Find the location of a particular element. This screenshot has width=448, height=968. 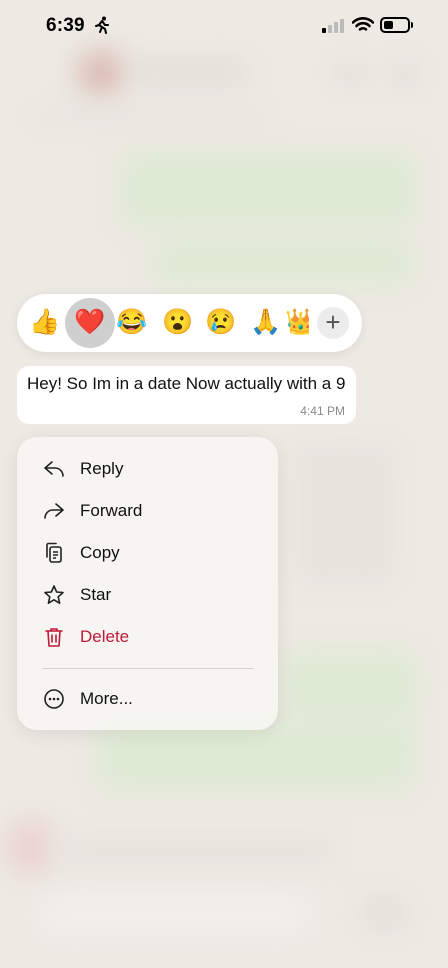

menu-item-forward: Forward is located at coordinates (147, 511).